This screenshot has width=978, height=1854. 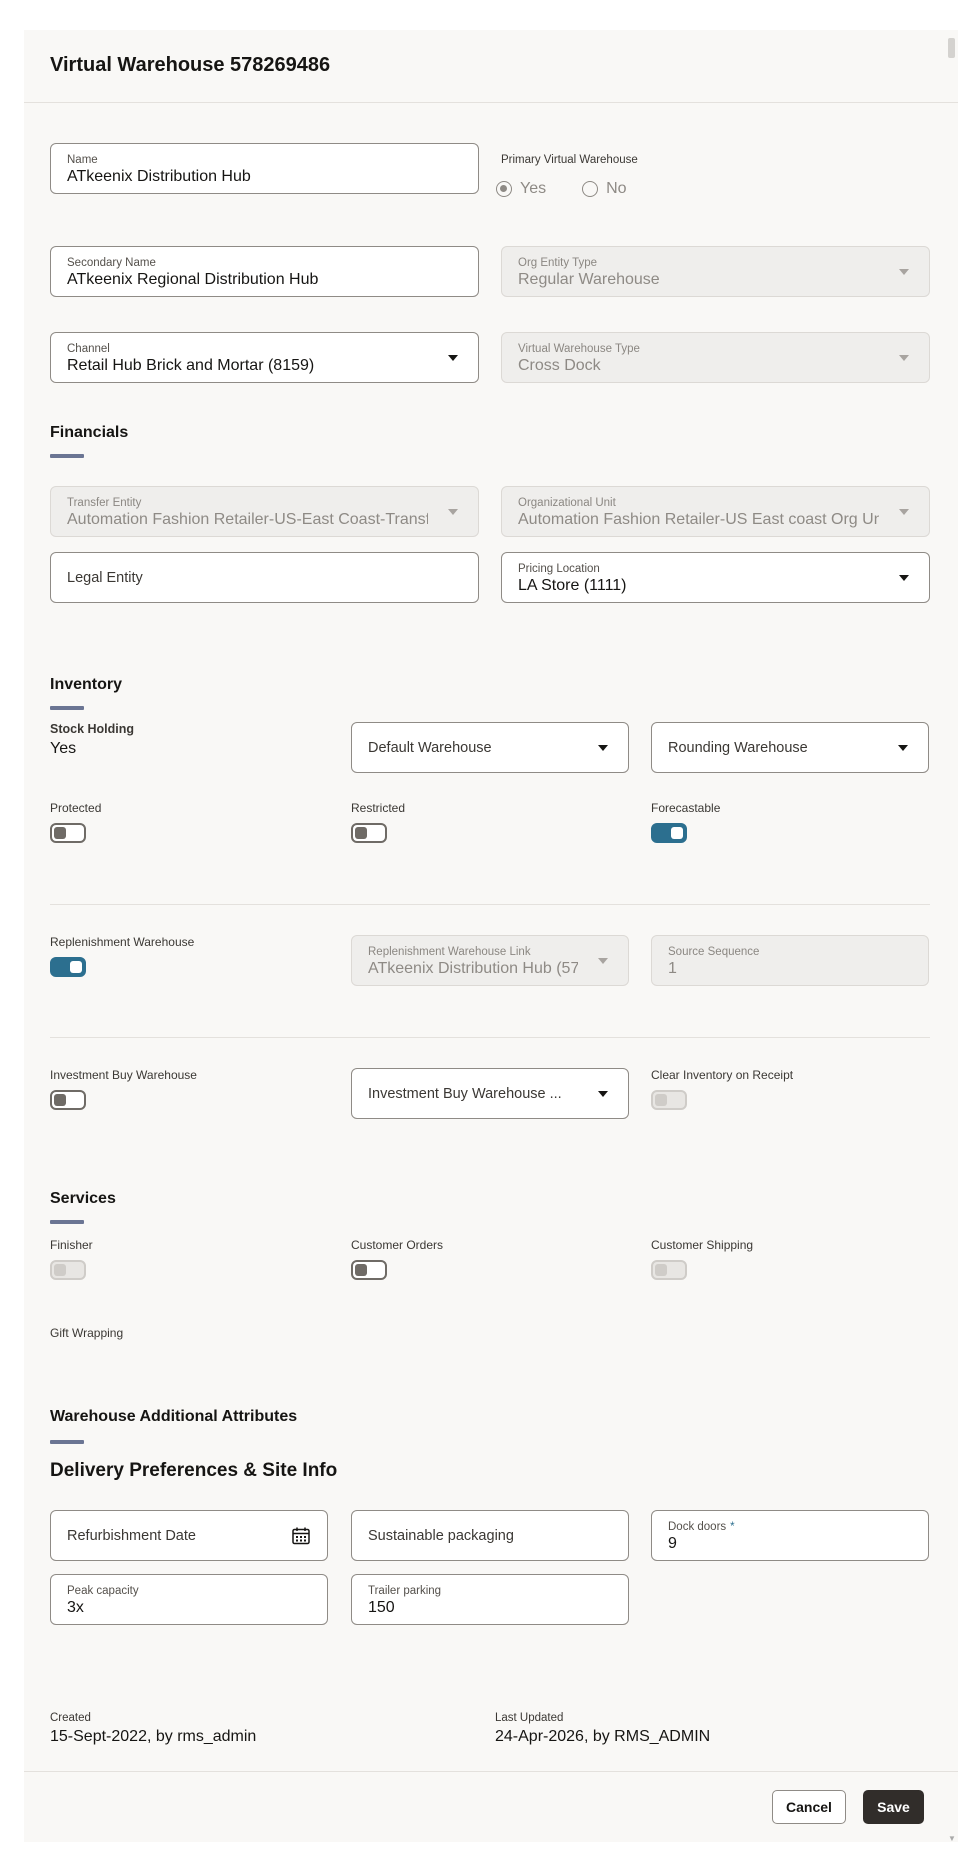 I want to click on additional-attributes-underline, so click(x=67, y=1442).